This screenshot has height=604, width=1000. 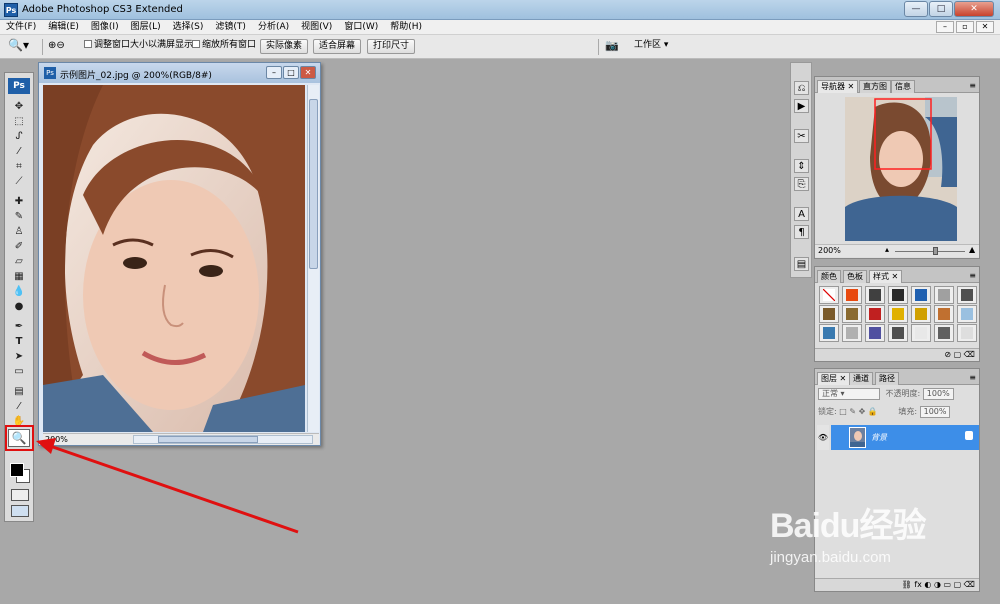 I want to click on fill-field: 100%, so click(x=935, y=412).